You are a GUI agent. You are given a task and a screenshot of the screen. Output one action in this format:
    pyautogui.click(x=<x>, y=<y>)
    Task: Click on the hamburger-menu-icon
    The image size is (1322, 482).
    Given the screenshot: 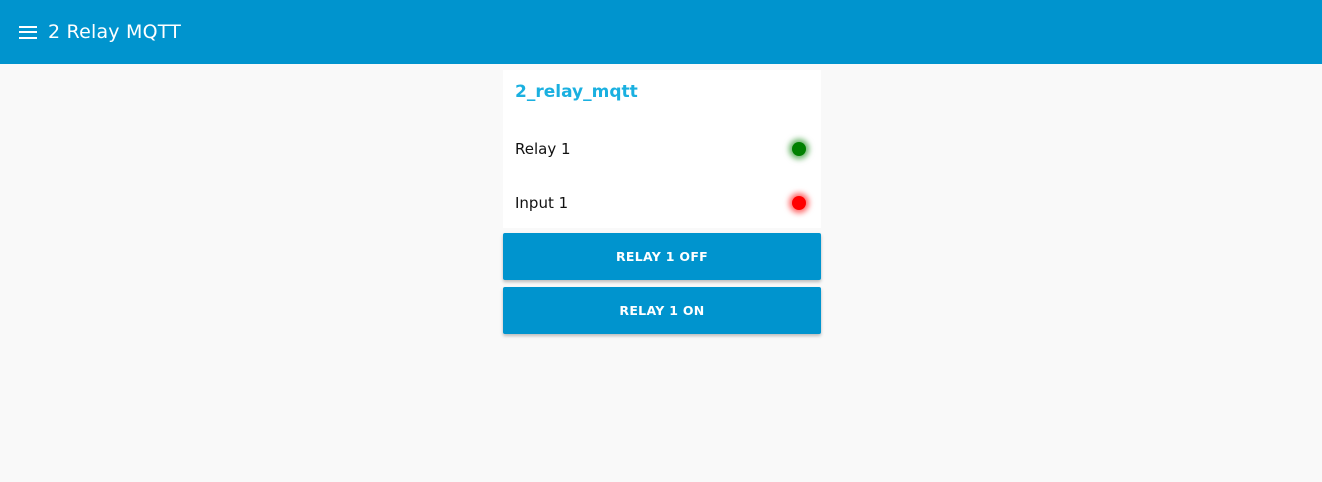 What is the action you would take?
    pyautogui.click(x=28, y=32)
    